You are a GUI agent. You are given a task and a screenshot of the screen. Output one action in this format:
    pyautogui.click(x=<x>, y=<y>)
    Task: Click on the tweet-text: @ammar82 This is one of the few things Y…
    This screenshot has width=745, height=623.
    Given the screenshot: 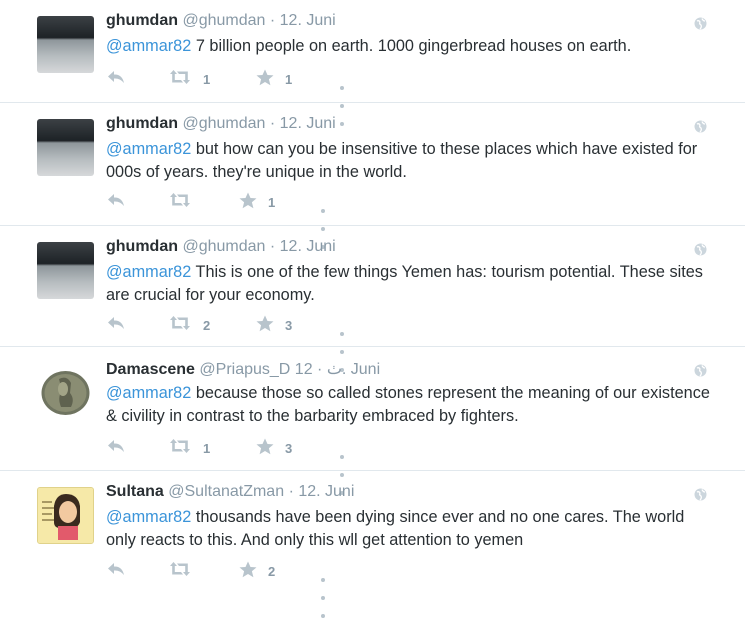 What is the action you would take?
    pyautogui.click(x=408, y=284)
    